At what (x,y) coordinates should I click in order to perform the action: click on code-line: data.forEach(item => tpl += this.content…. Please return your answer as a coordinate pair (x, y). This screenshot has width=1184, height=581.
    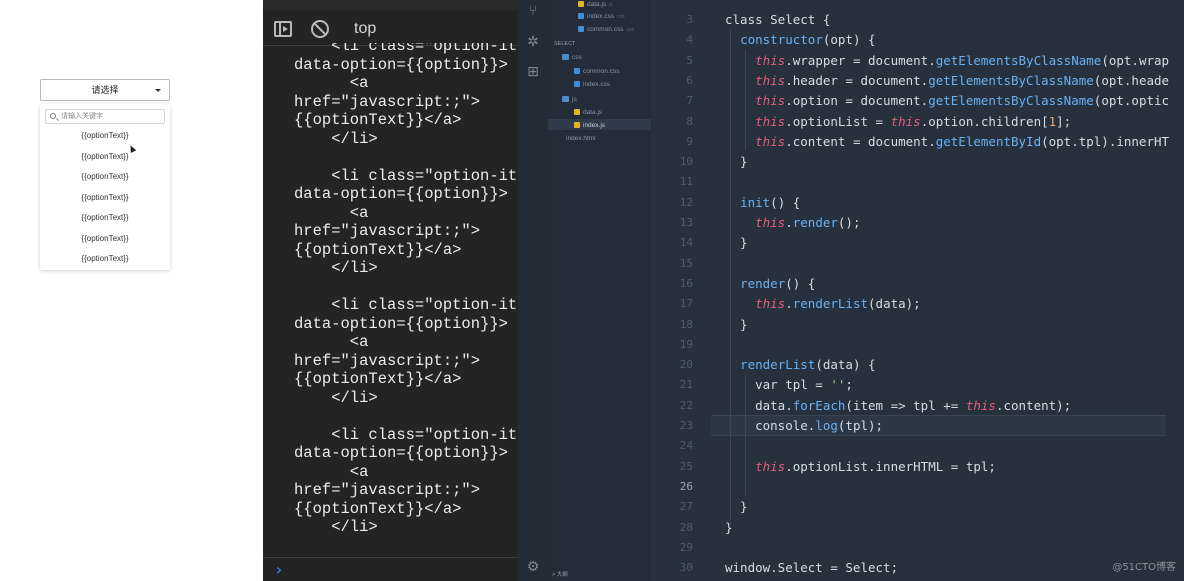
    Looking at the image, I should click on (898, 405).